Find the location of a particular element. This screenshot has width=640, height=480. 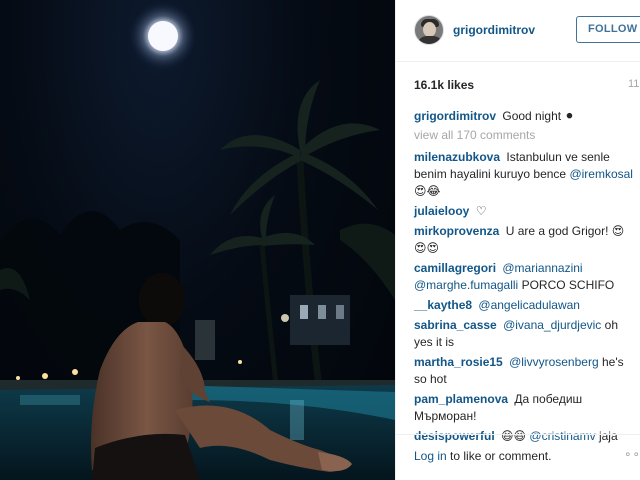

more-options-icon: ∘∘ is located at coordinates (632, 454).